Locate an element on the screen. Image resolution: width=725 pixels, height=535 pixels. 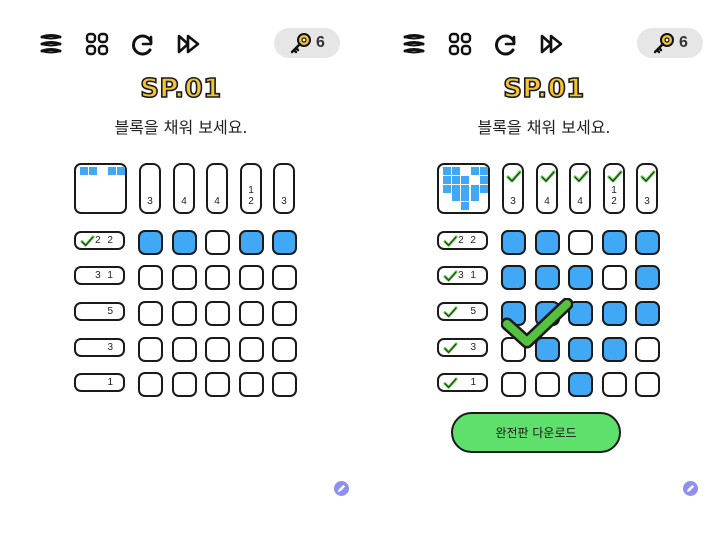
row-clue: 2 2 is located at coordinates (462, 240).